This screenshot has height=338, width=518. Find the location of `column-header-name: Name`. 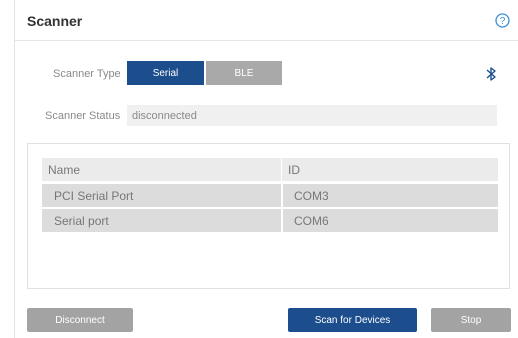

column-header-name: Name is located at coordinates (64, 170).